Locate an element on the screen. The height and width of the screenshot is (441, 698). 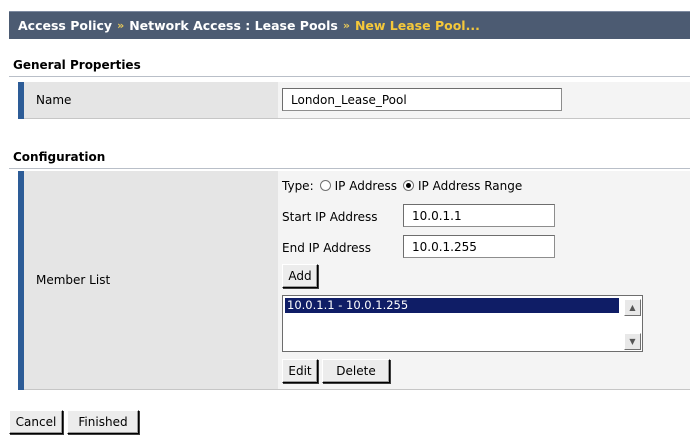
cancel-button: Cancel is located at coordinates (36, 422).